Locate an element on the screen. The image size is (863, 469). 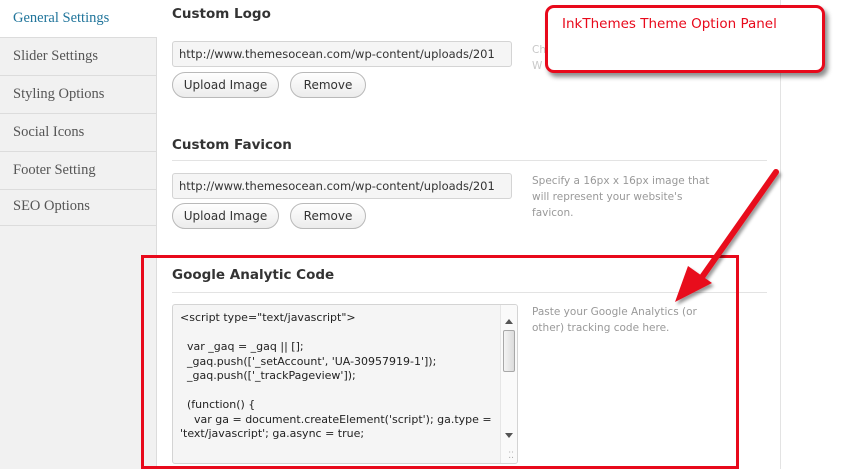
annotation-callout: InkThemes Theme Option Panel is located at coordinates (685, 39).